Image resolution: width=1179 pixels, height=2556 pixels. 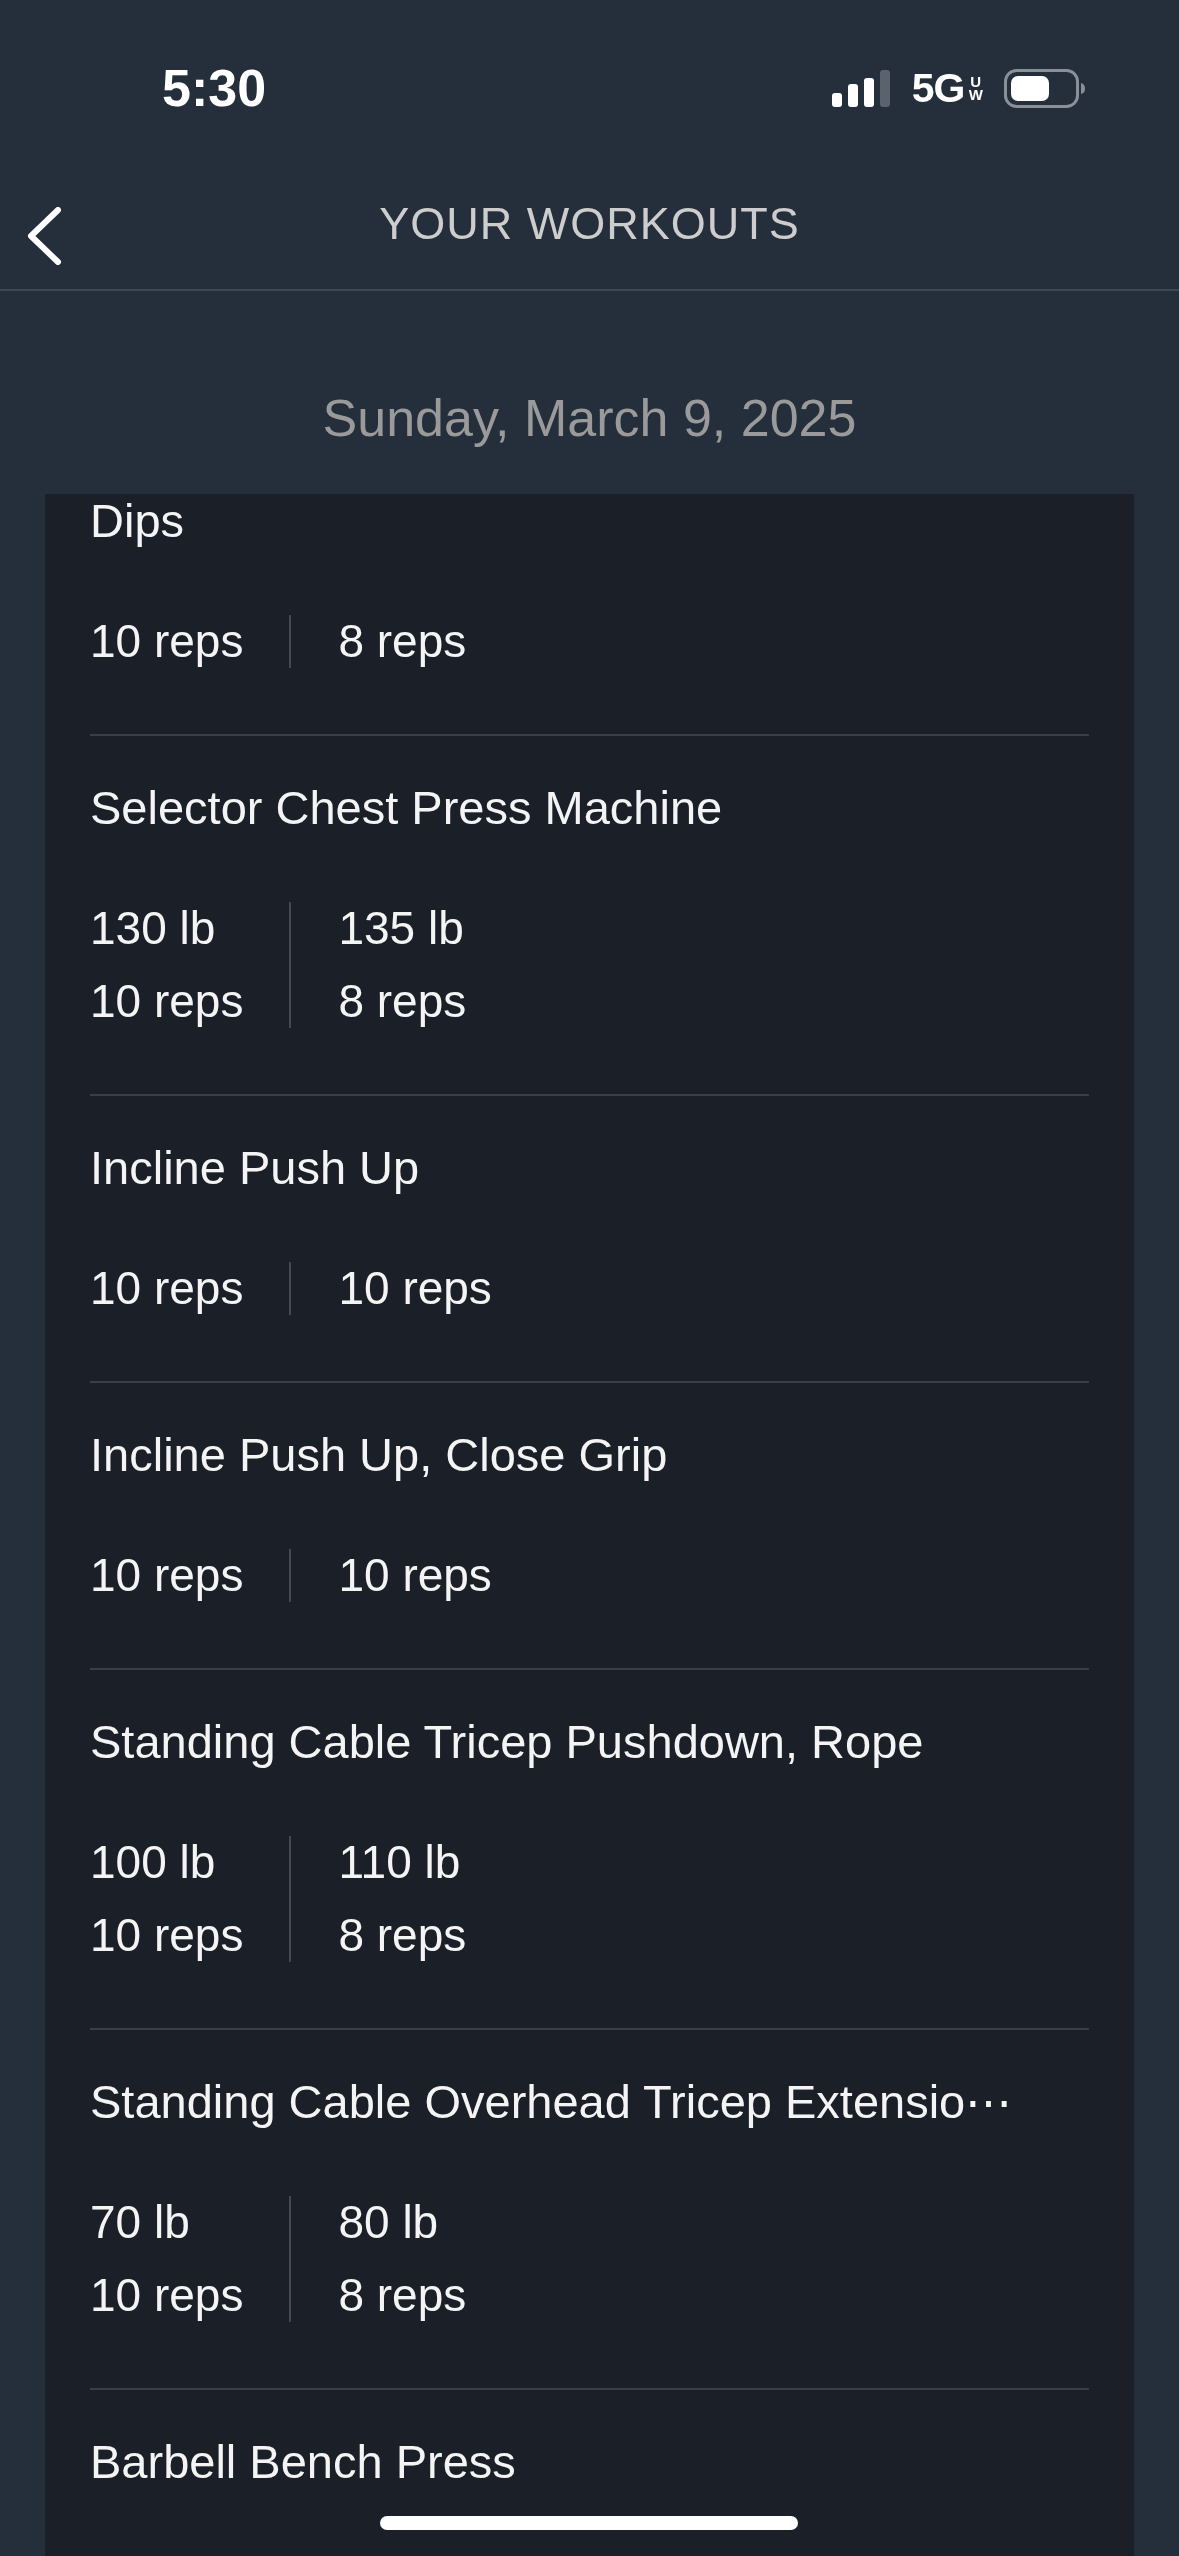 I want to click on set-weight: 135 lb, so click(x=401, y=928).